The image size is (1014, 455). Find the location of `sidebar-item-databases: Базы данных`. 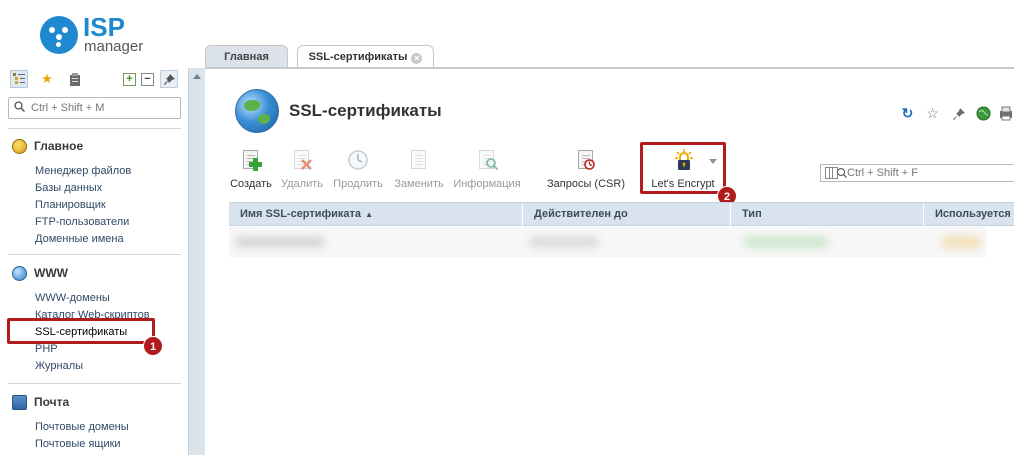

sidebar-item-databases: Базы данных is located at coordinates (83, 188).